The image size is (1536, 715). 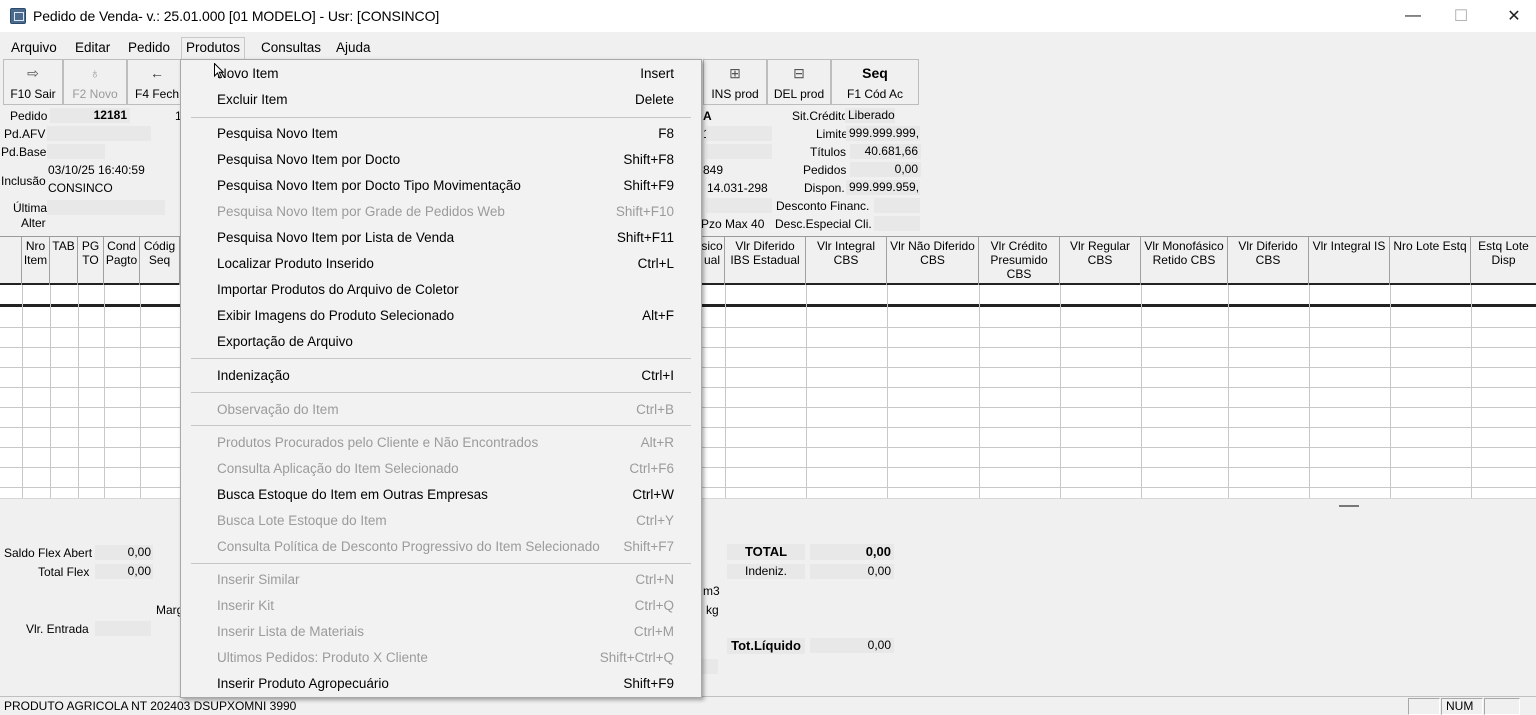 I want to click on menu-item-shortcut: Ctrl+W, so click(x=653, y=494).